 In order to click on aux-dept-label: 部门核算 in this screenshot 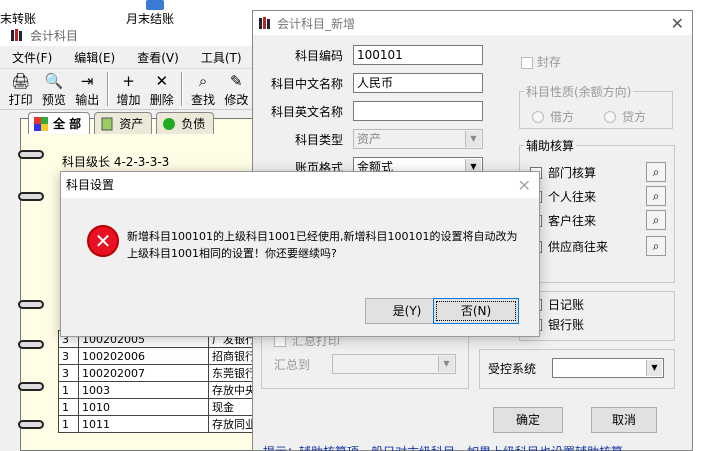, I will do `click(572, 173)`.